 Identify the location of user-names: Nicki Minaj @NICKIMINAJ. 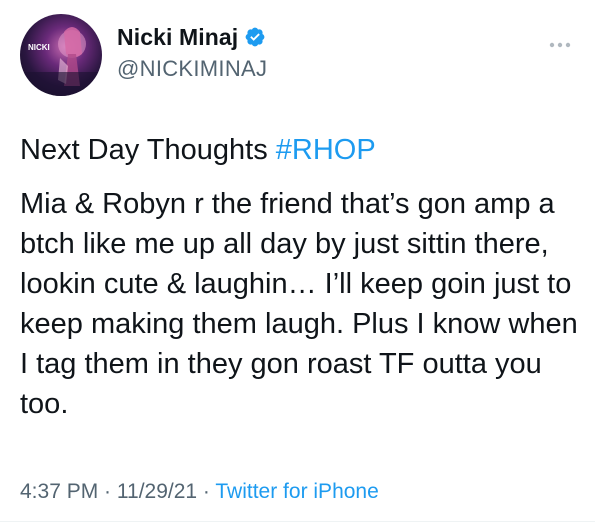
(192, 52).